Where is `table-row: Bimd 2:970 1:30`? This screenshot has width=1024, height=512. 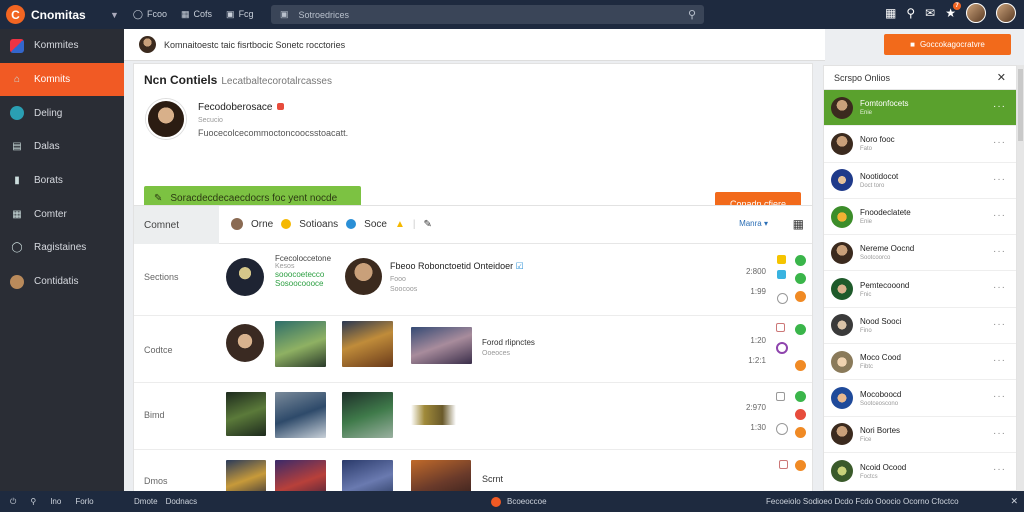
table-row: Bimd 2:970 1:30 is located at coordinates (473, 416).